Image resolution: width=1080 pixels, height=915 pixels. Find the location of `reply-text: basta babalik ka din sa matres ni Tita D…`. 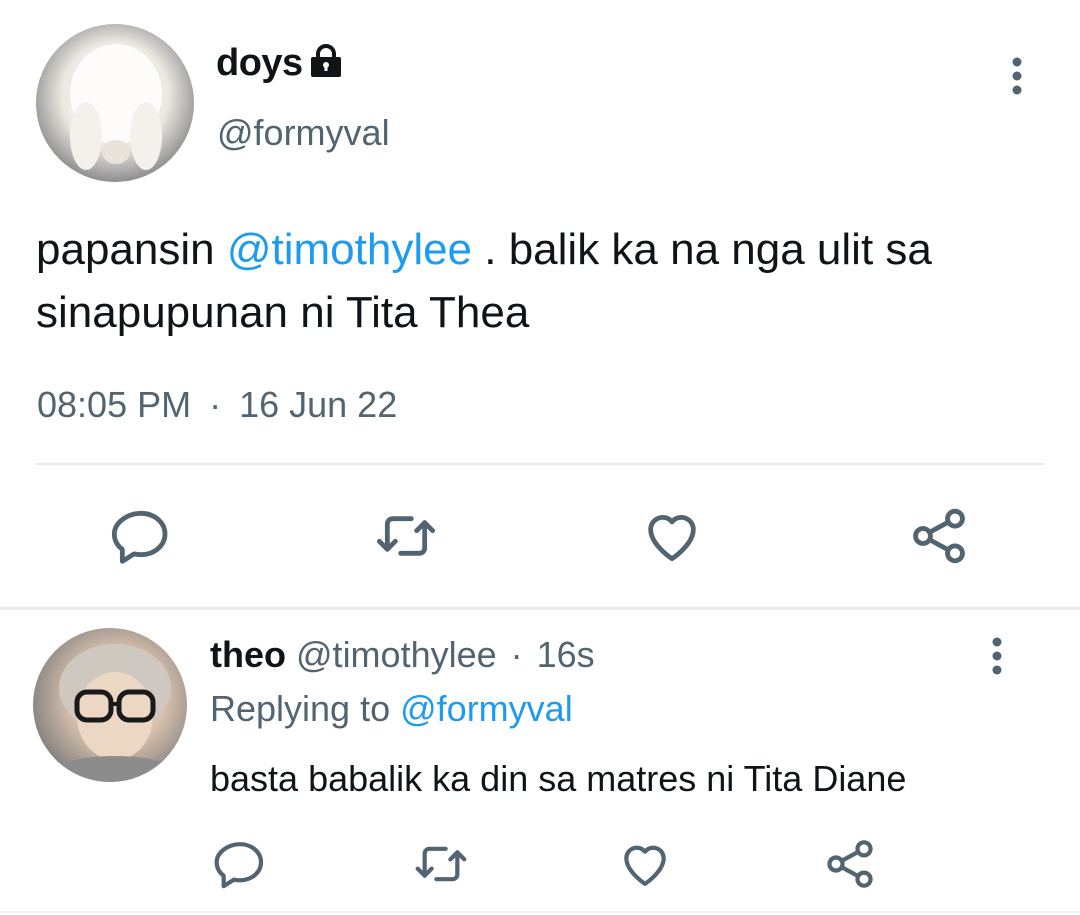

reply-text: basta babalik ka din sa matres ni Tita D… is located at coordinates (558, 778).